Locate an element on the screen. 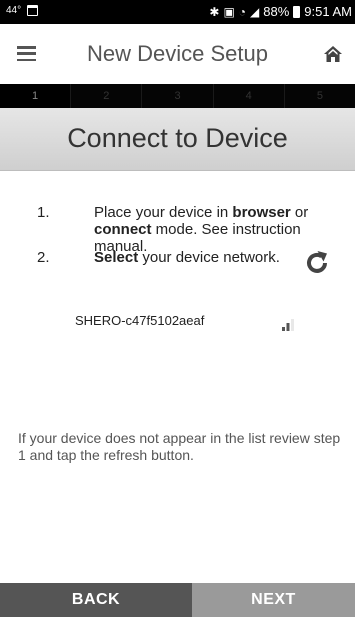  cell-signal-icon: ◢ is located at coordinates (255, 11).